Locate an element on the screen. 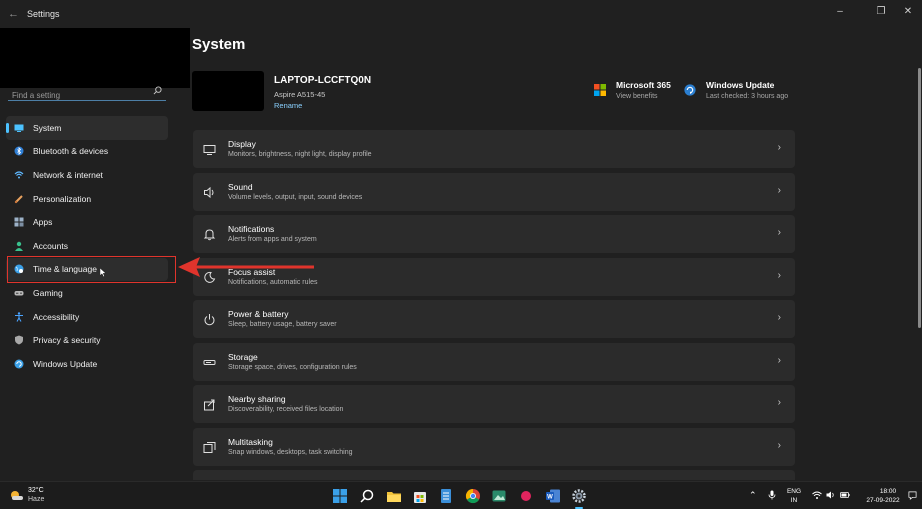 The height and width of the screenshot is (509, 922). card-title: Power & battery is located at coordinates (258, 314).